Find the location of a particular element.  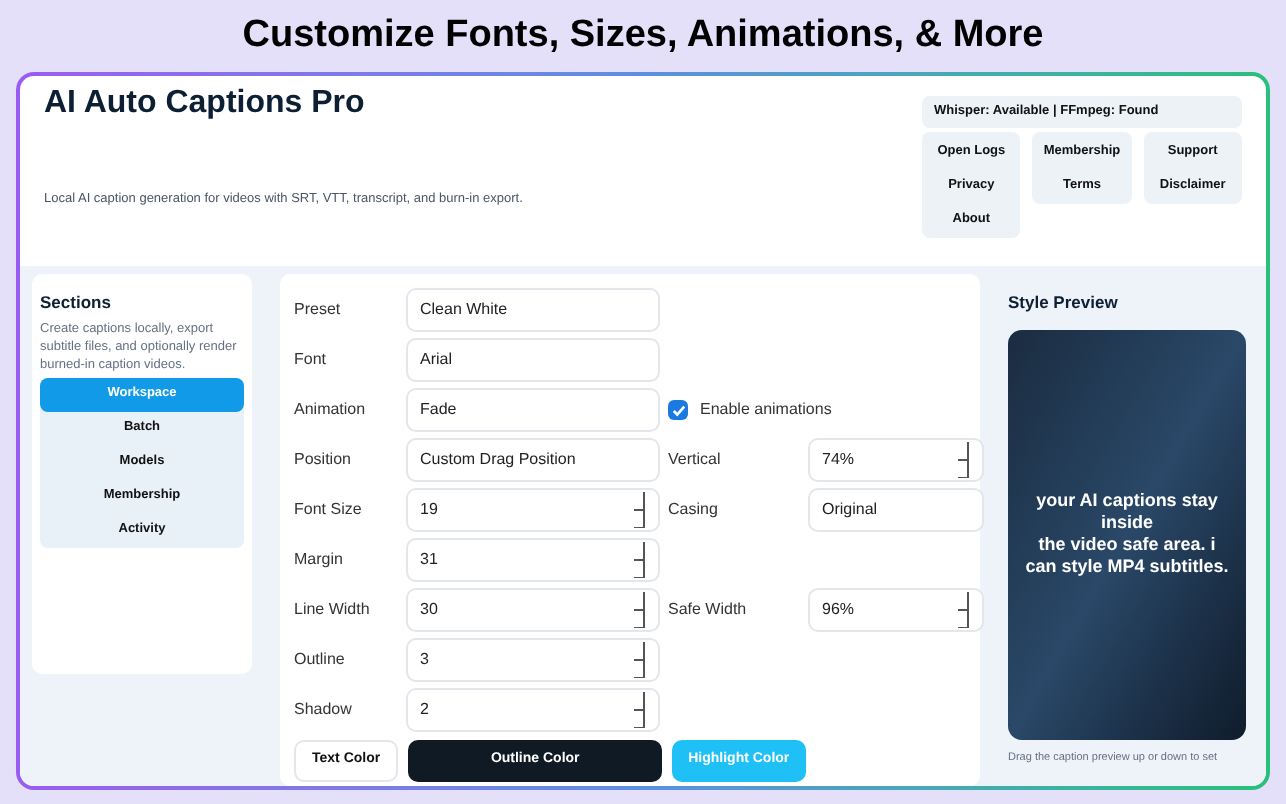

field-label: Preset is located at coordinates (318, 310).